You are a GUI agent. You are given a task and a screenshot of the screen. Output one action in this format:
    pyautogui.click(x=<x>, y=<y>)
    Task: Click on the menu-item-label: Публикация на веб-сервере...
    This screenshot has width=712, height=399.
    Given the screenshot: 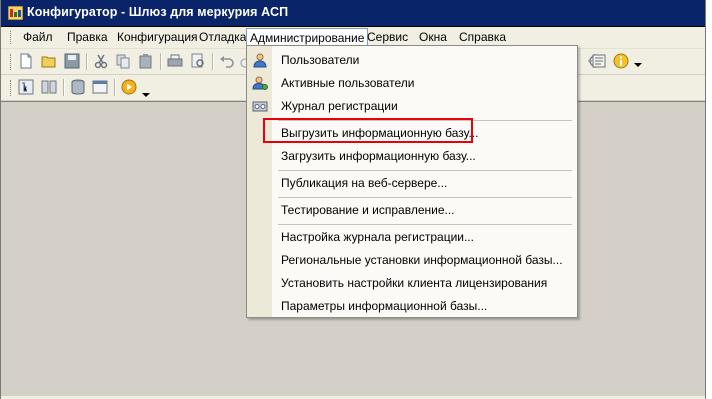 What is the action you would take?
    pyautogui.click(x=364, y=183)
    